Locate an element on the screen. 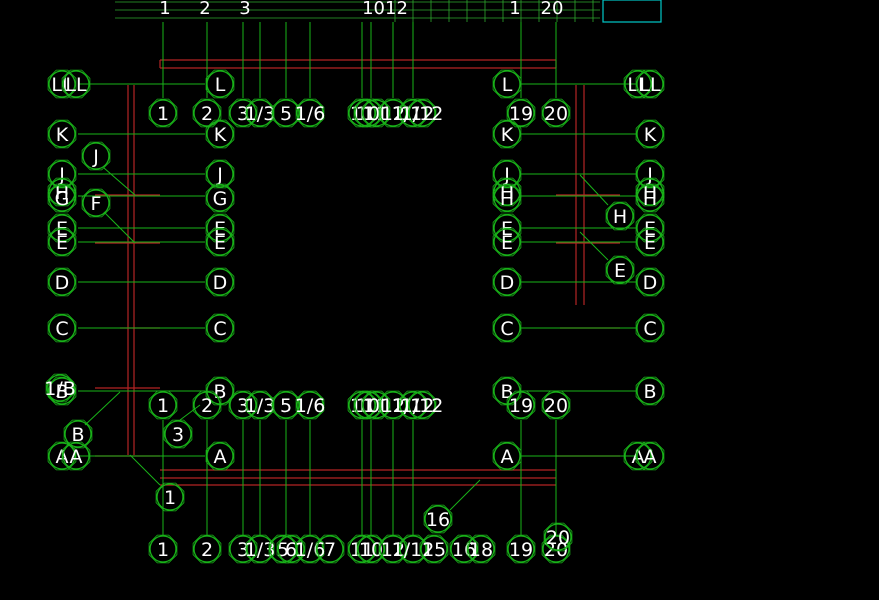 This screenshot has width=879, height=600. inner-right-bubble-35: D is located at coordinates (507, 282).